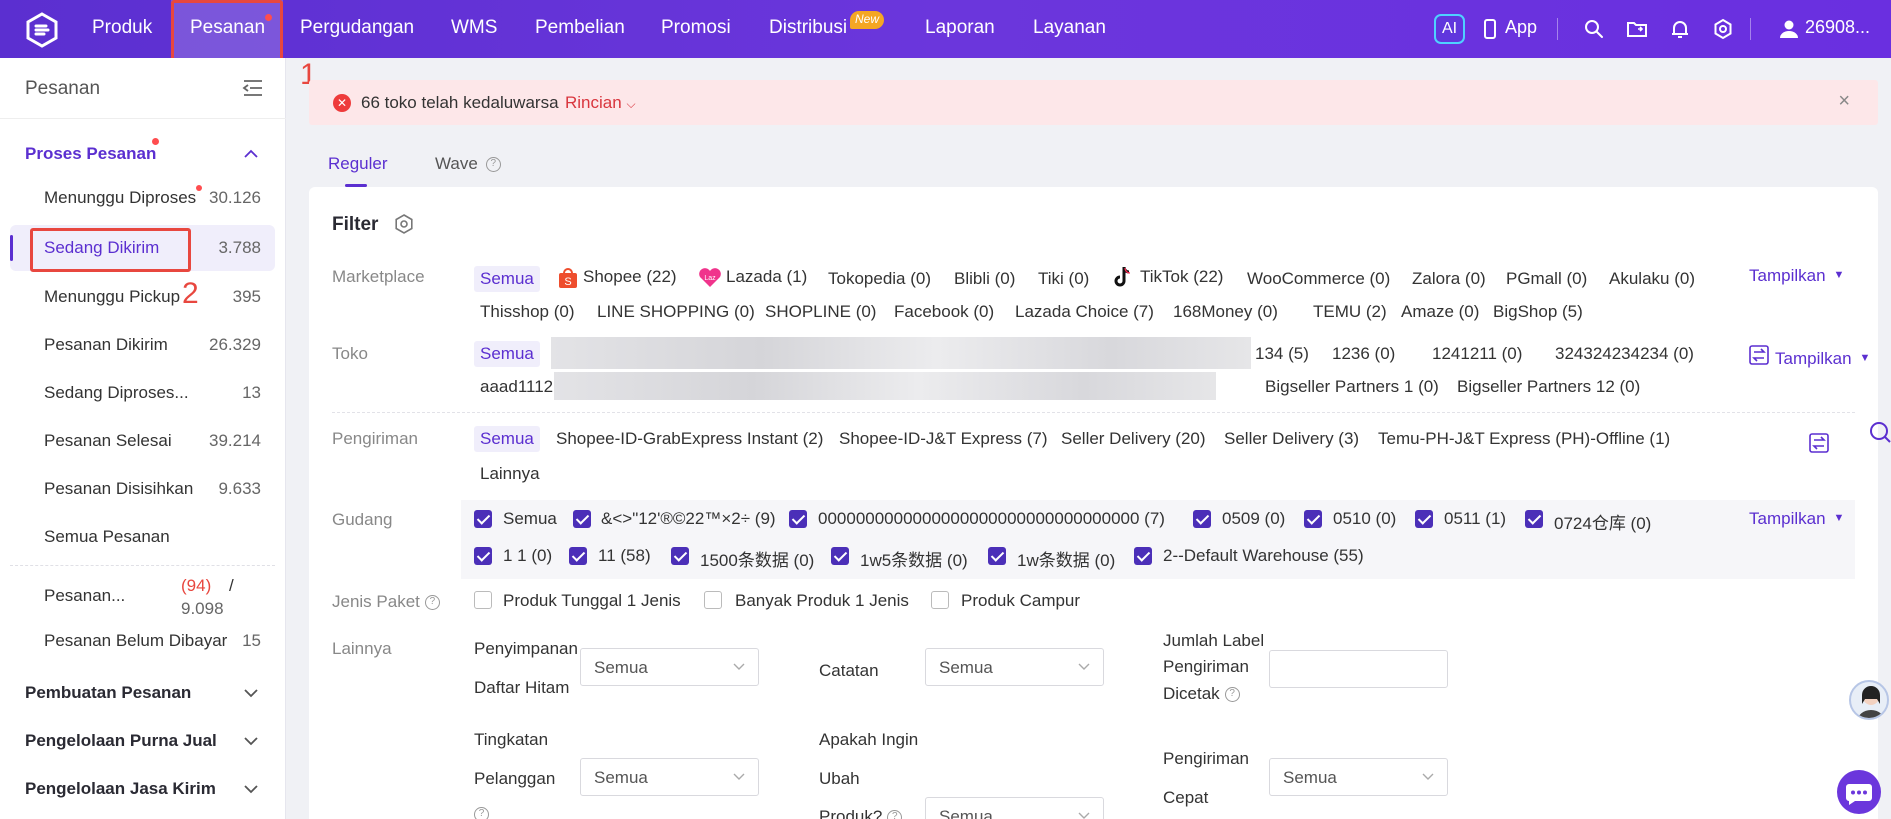 The width and height of the screenshot is (1891, 819). What do you see at coordinates (766, 277) in the screenshot?
I see `marketplace-option-lazada: Lazada (1)` at bounding box center [766, 277].